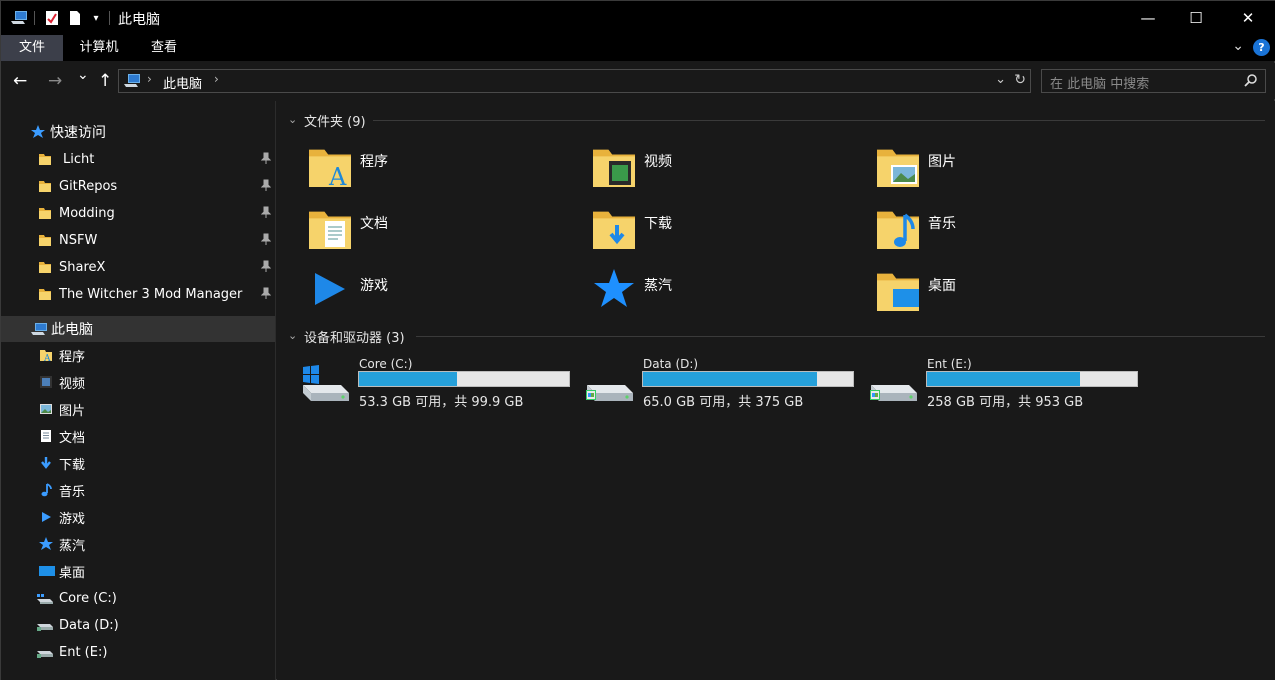  Describe the element at coordinates (99, 48) in the screenshot. I see `tab-computer: 计算机` at that location.